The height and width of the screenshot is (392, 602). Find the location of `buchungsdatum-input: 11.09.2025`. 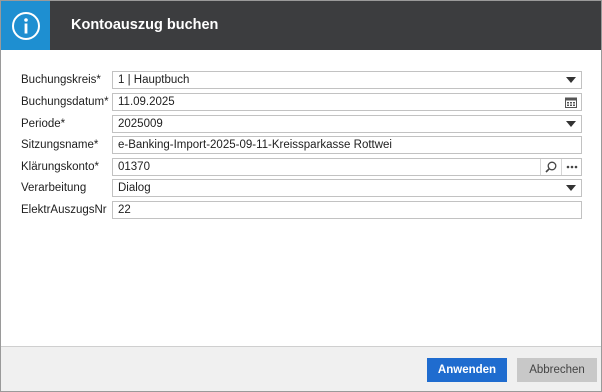

buchungsdatum-input: 11.09.2025 is located at coordinates (347, 102).